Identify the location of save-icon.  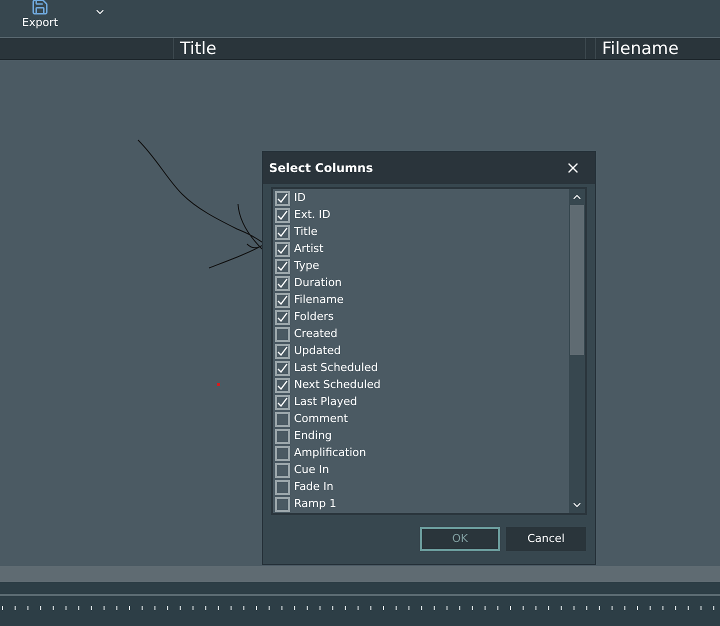
(40, 8).